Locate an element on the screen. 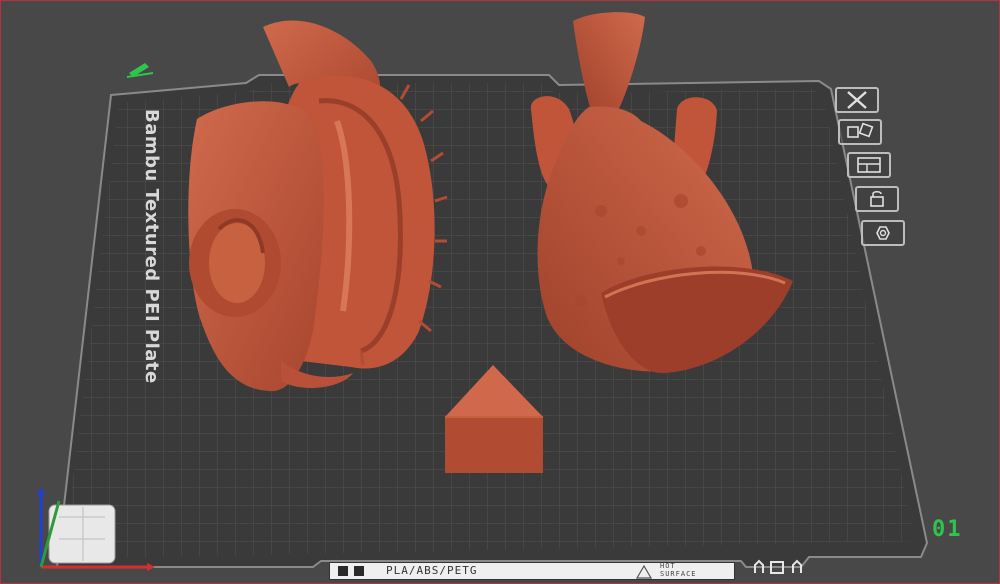 The height and width of the screenshot is (584, 1000). settings-icon is located at coordinates (883, 233).